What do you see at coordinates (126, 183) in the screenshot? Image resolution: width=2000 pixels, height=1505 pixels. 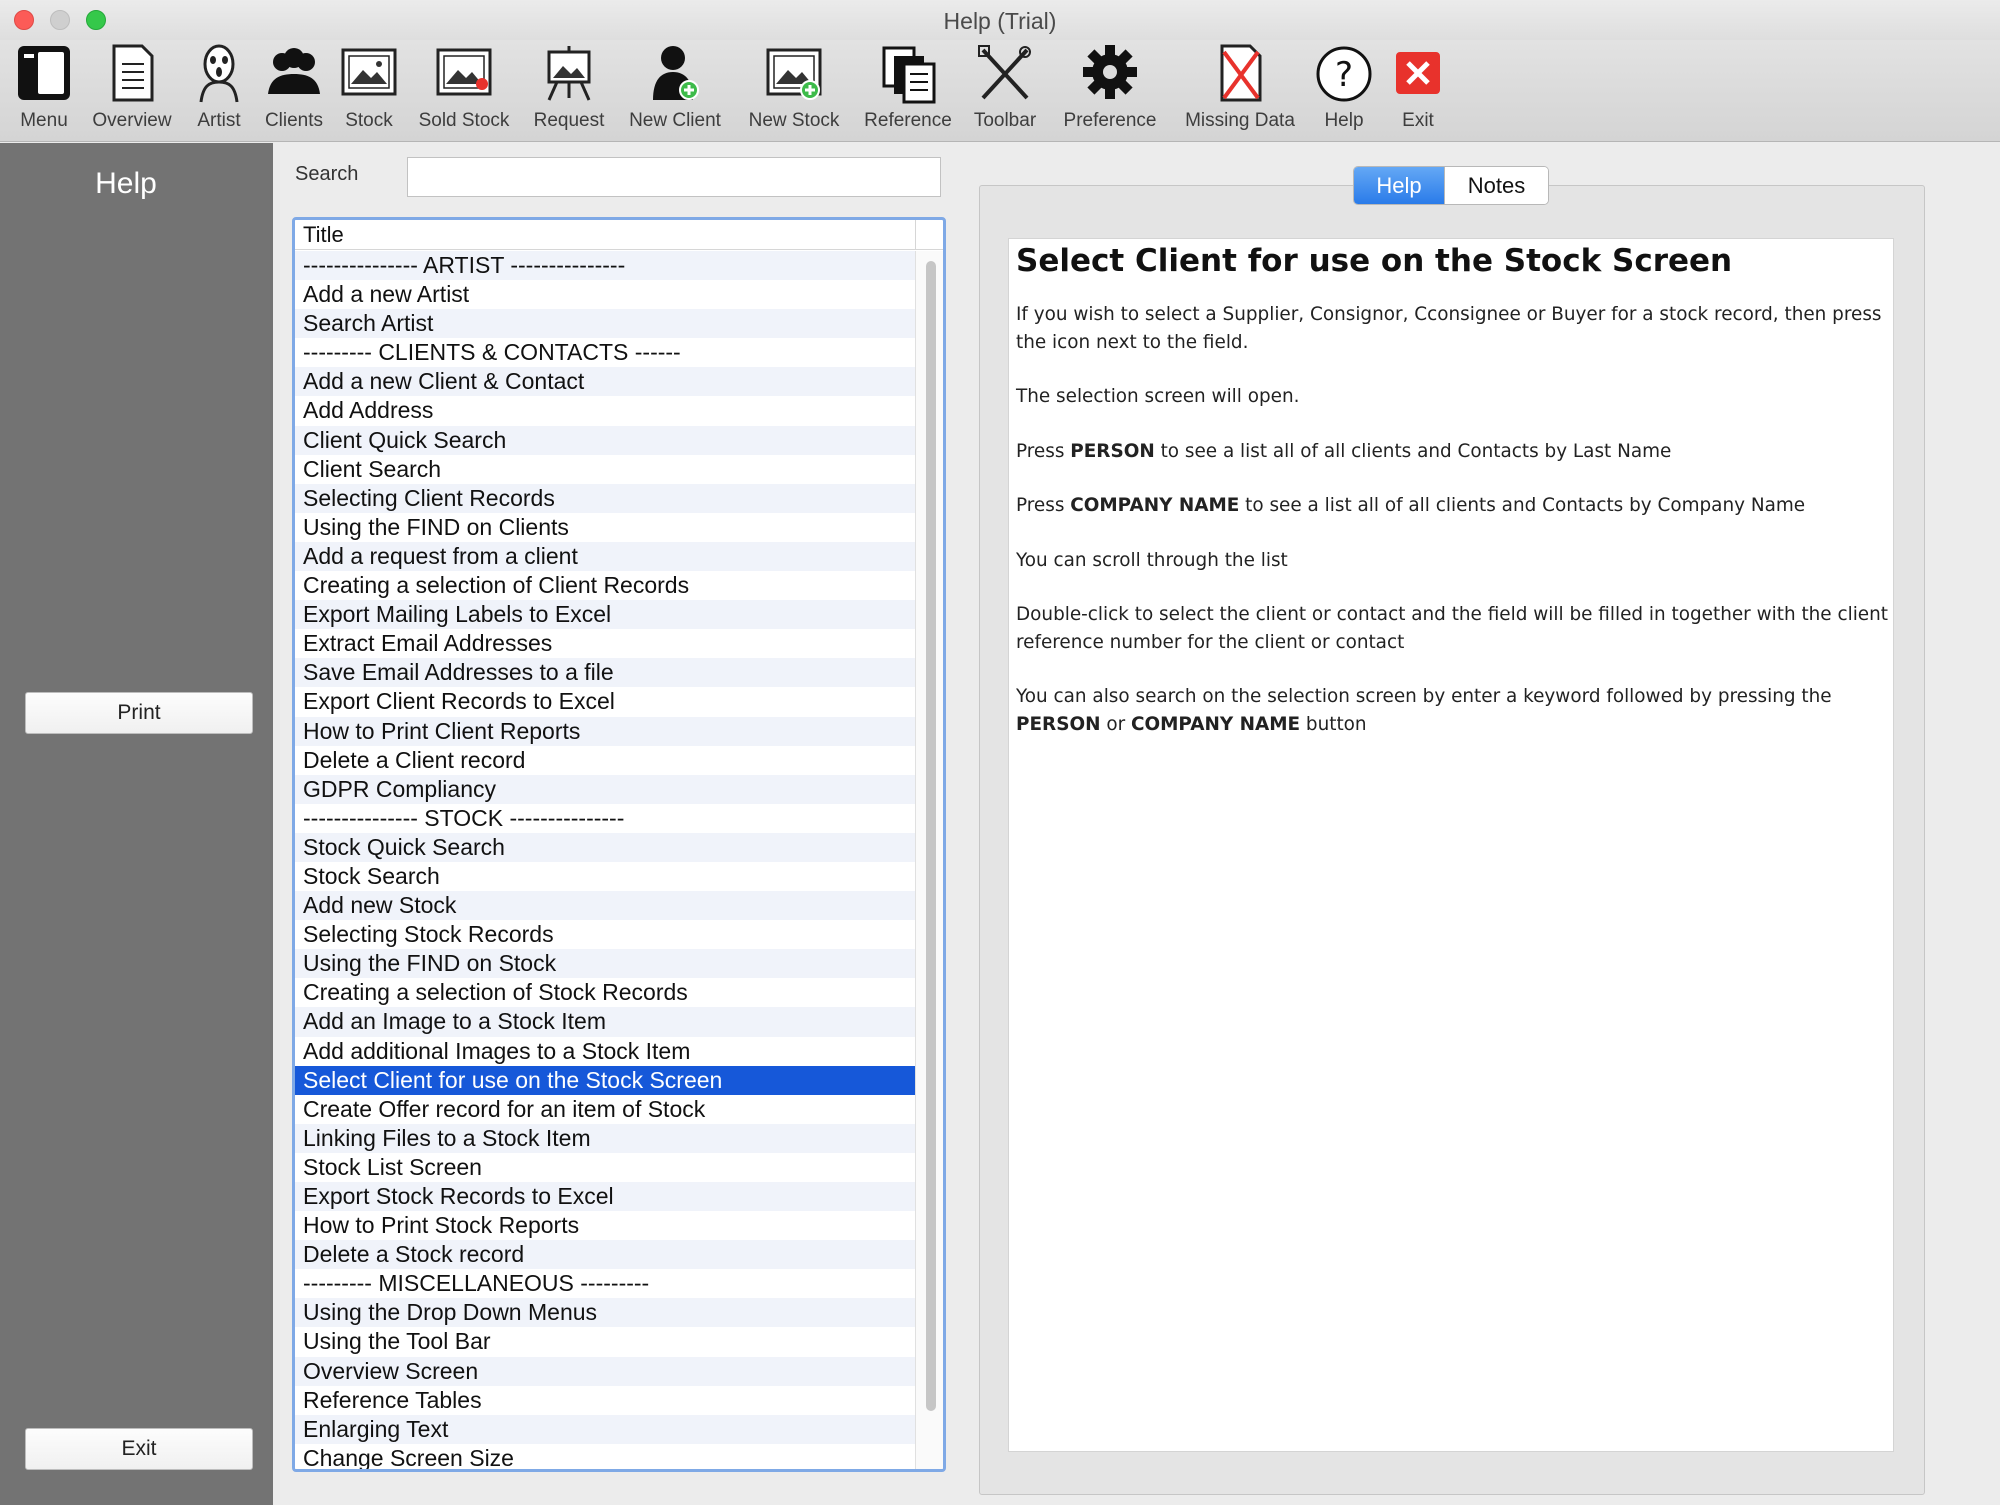 I see `sidebar-title: Help` at bounding box center [126, 183].